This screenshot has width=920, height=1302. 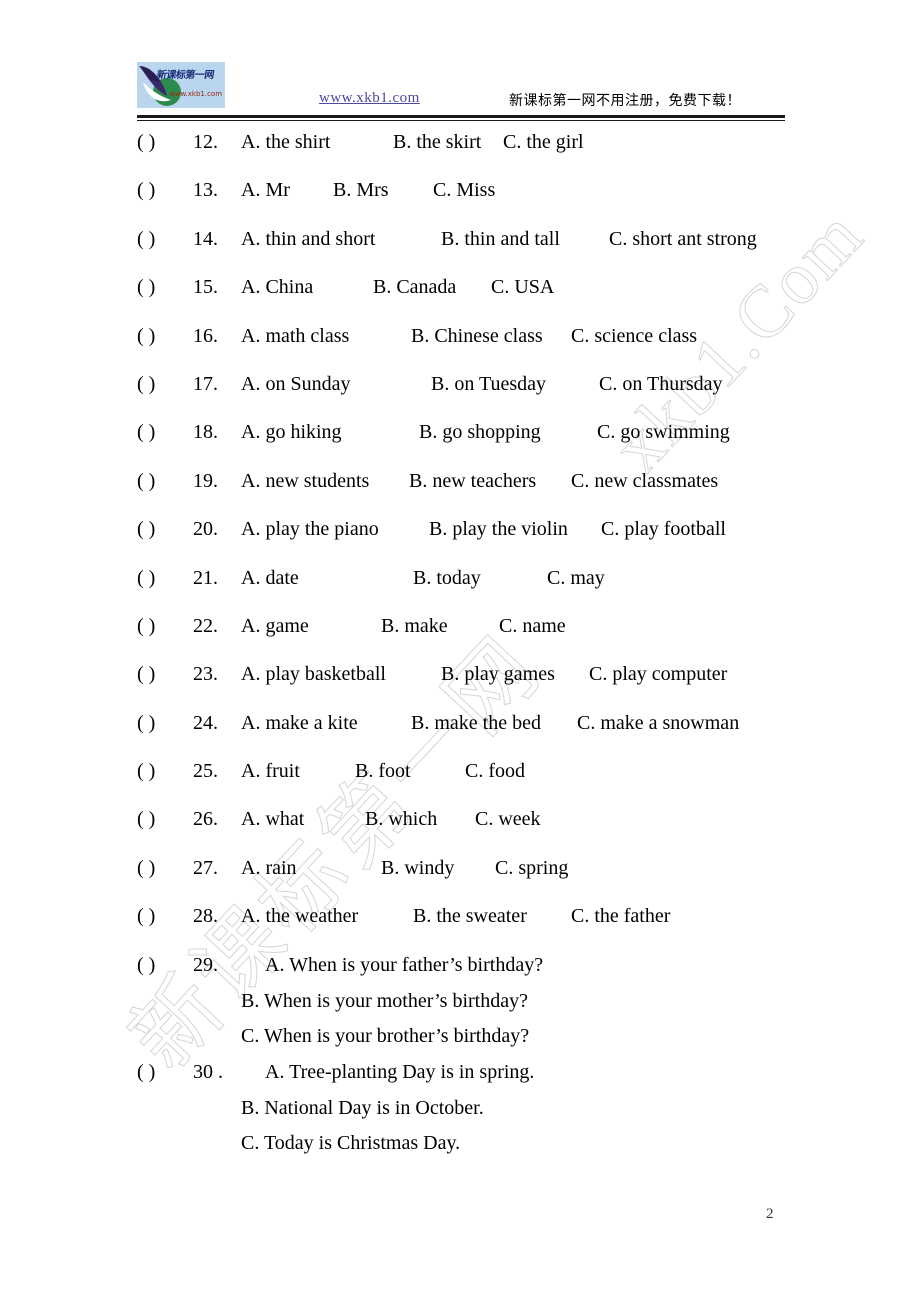 I want to click on option-choice: B. make, so click(x=414, y=626).